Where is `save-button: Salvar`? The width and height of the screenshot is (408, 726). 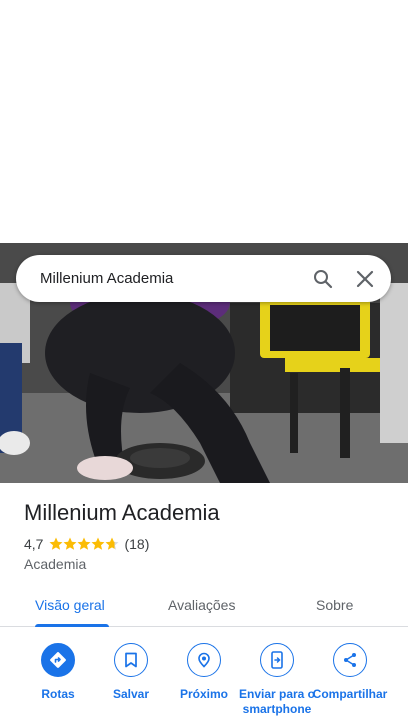
save-button: Salvar is located at coordinates (131, 672).